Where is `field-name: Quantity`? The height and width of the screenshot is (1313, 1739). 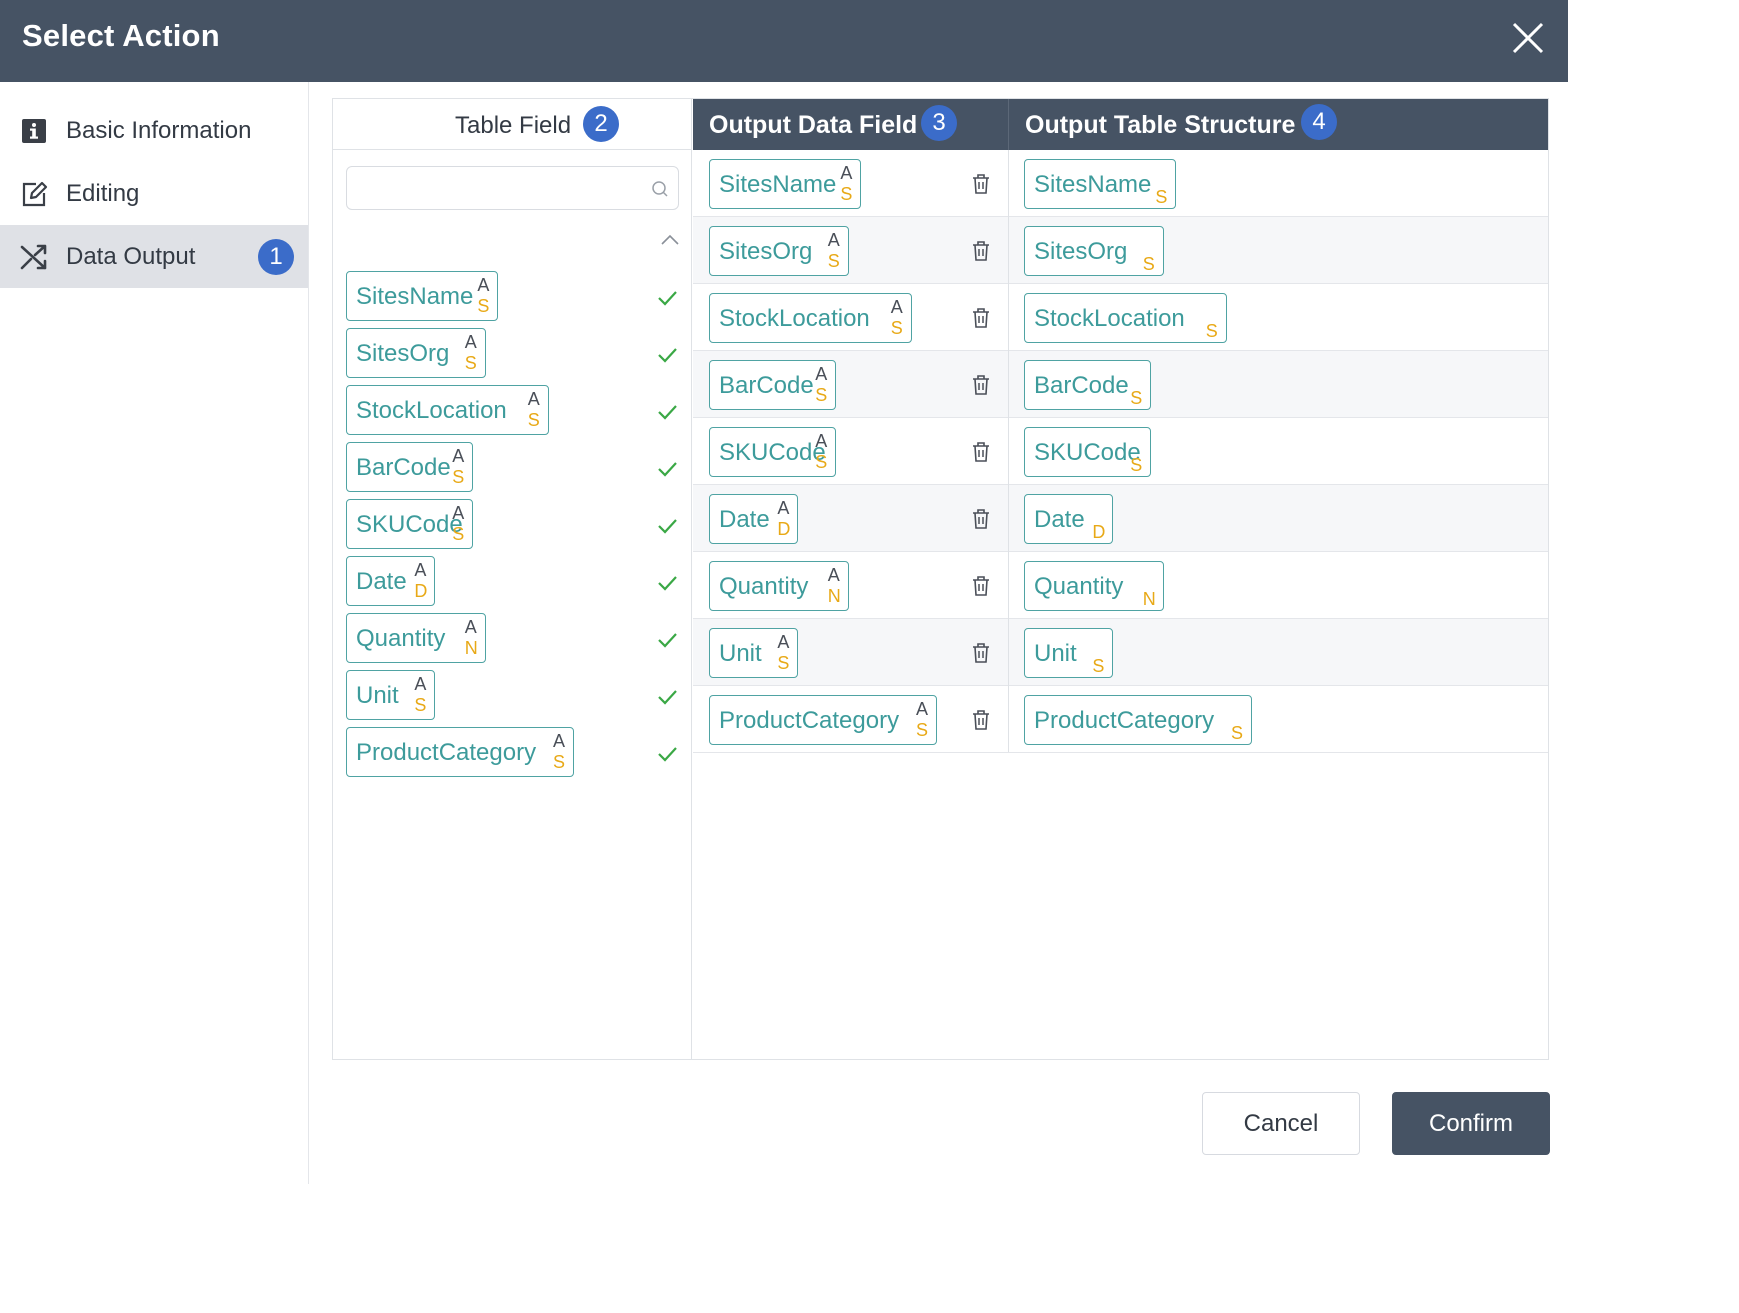
field-name: Quantity is located at coordinates (764, 586).